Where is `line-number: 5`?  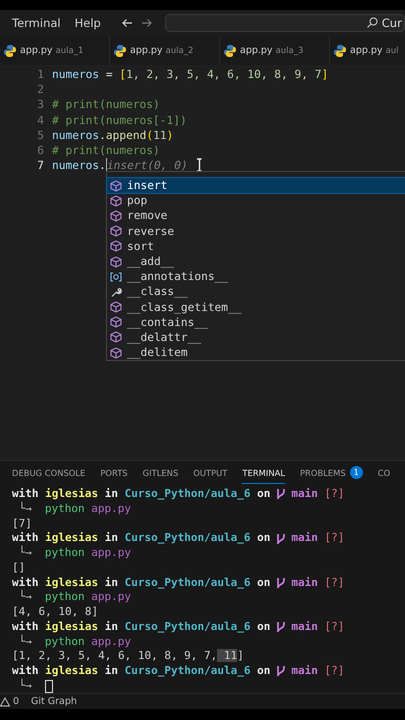
line-number: 5 is located at coordinates (40, 135).